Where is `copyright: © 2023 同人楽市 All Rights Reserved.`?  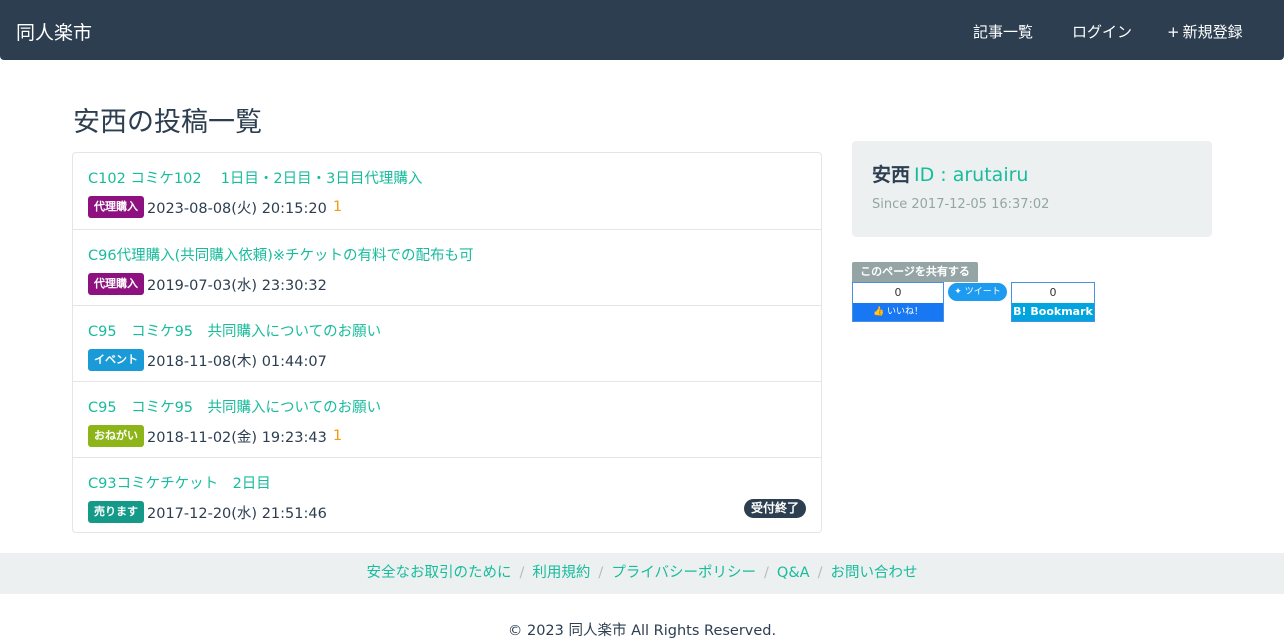 copyright: © 2023 同人楽市 All Rights Reserved. is located at coordinates (642, 631).